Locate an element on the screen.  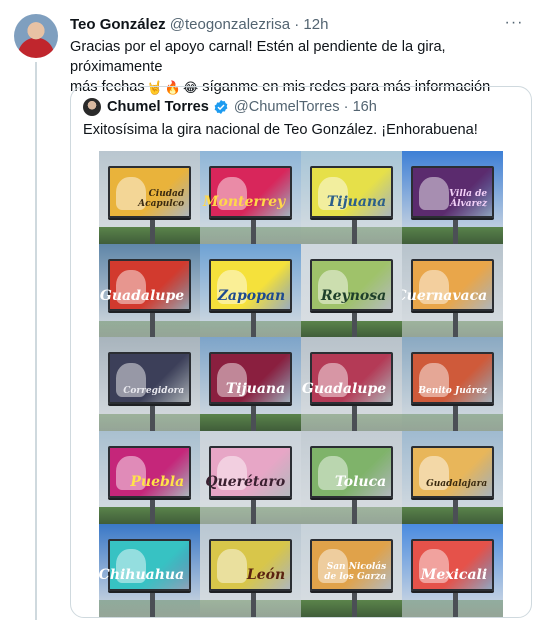
billboard-panel: Ciudad Acapulco is located at coordinates (149, 192).